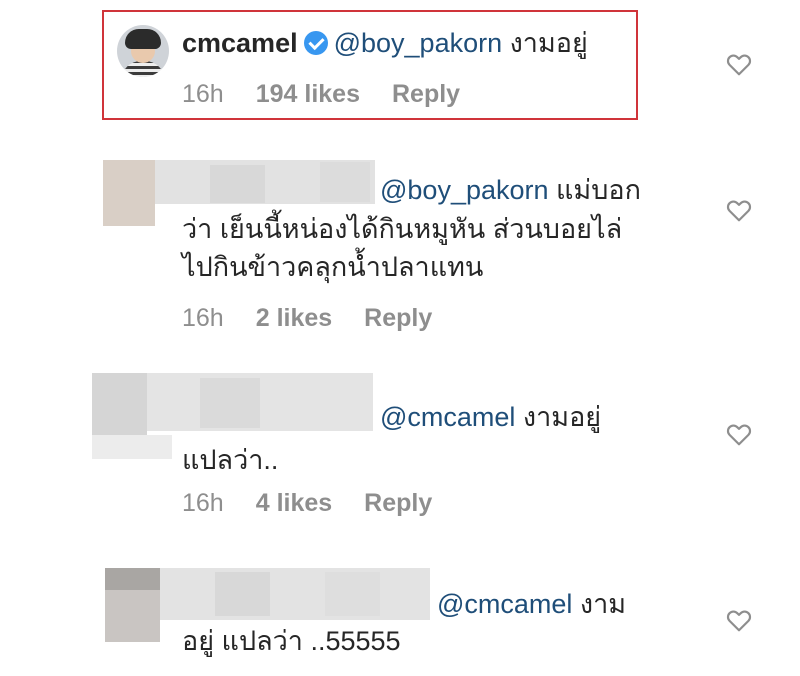 The image size is (800, 676). What do you see at coordinates (402, 229) in the screenshot?
I see `comment-body-line: ว่า เย็นนี้หน่องได้กินหมูหัน ส่วนบอยไล่` at bounding box center [402, 229].